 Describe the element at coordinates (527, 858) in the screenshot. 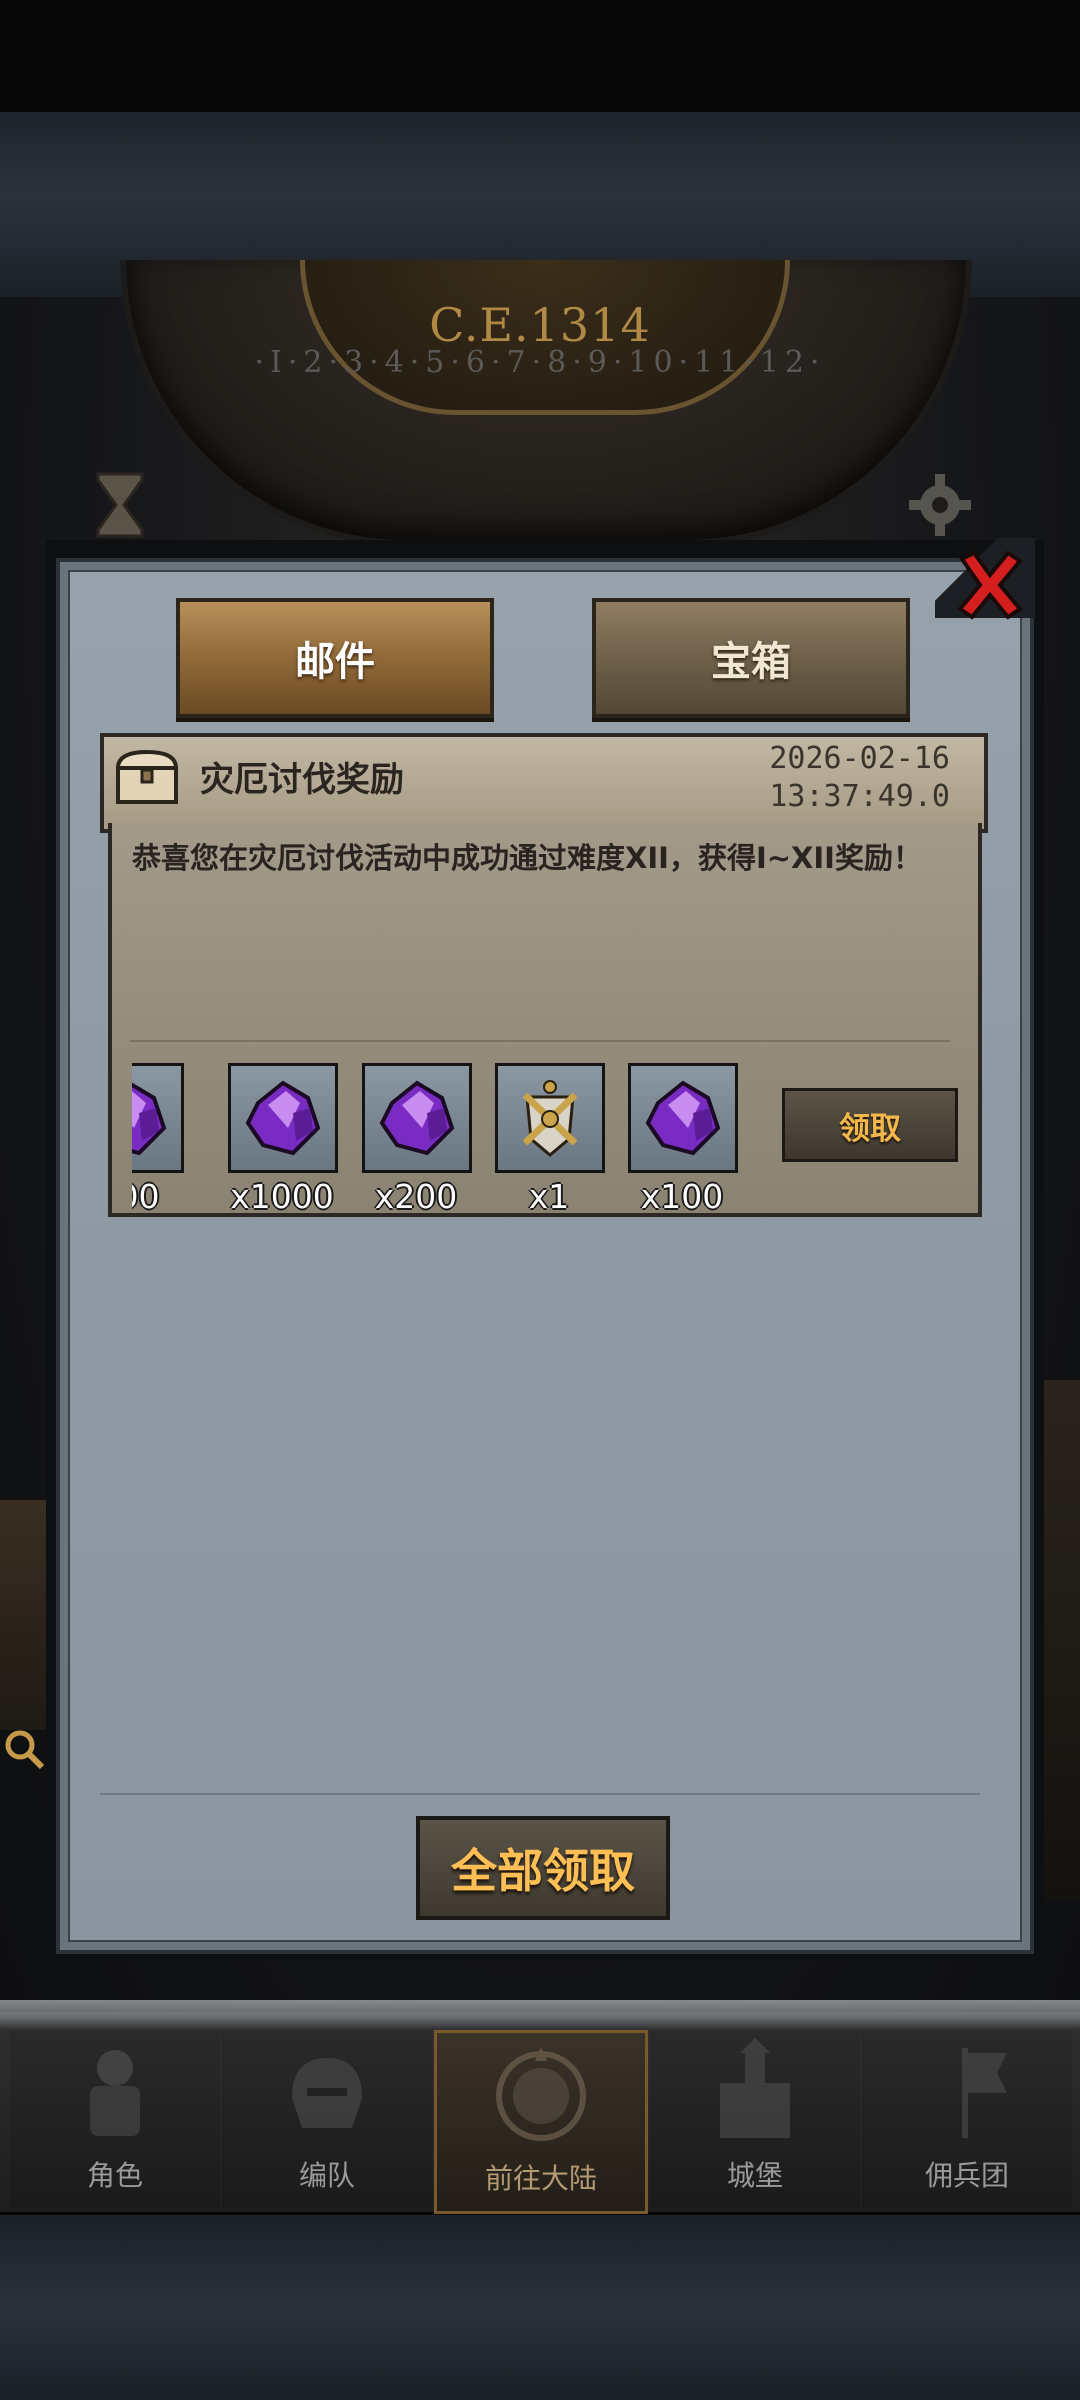

I see `mail-message: 恭喜您在灾厄讨伐活动中成功通过难度XII，获得I~XII奖励！` at that location.